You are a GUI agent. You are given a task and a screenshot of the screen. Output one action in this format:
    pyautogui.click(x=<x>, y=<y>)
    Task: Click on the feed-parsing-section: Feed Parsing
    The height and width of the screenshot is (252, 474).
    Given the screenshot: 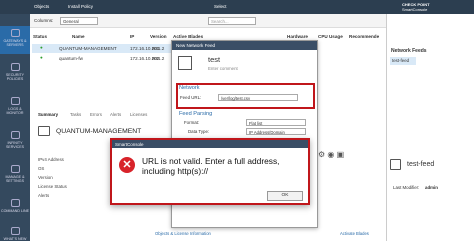 What is the action you would take?
    pyautogui.click(x=196, y=114)
    